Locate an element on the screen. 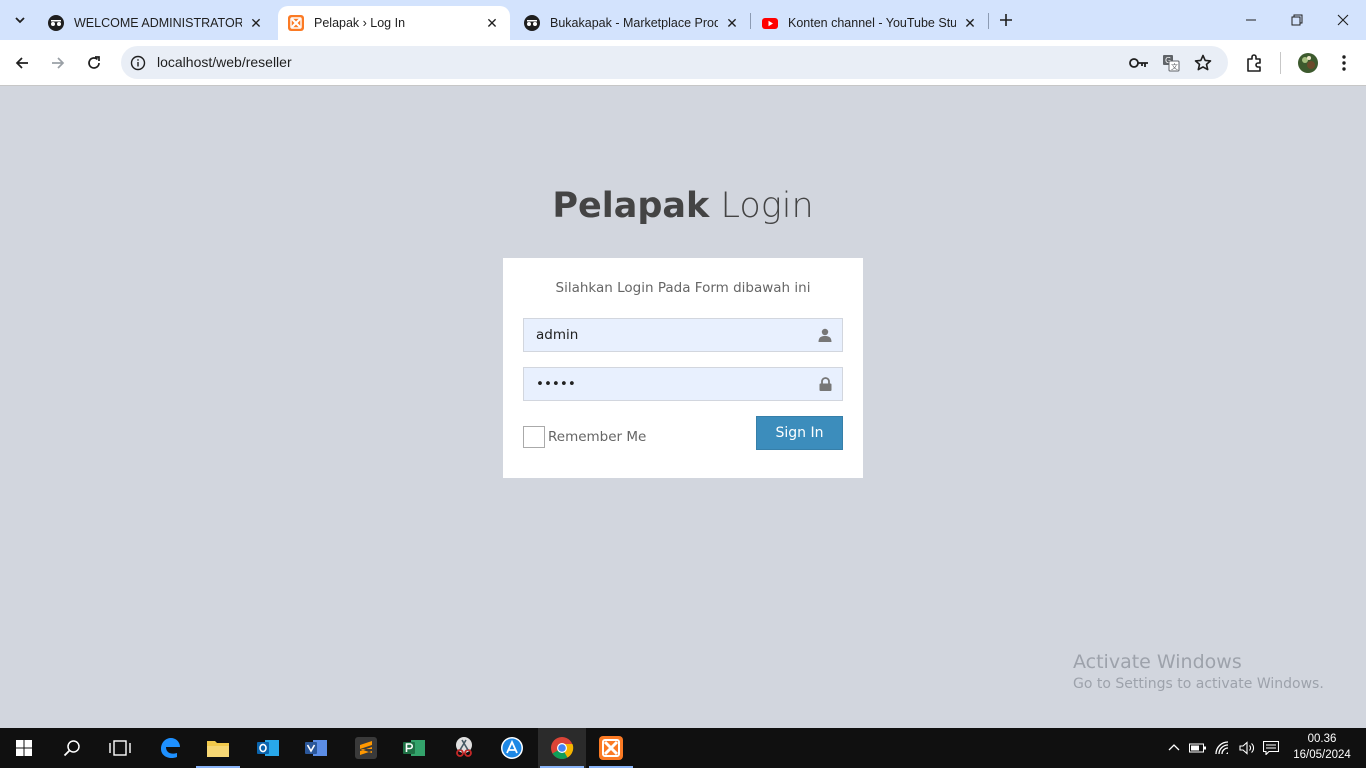 This screenshot has height=768, width=1366. taskbar-clock: 00.36 16/05/2024 is located at coordinates (1322, 747).